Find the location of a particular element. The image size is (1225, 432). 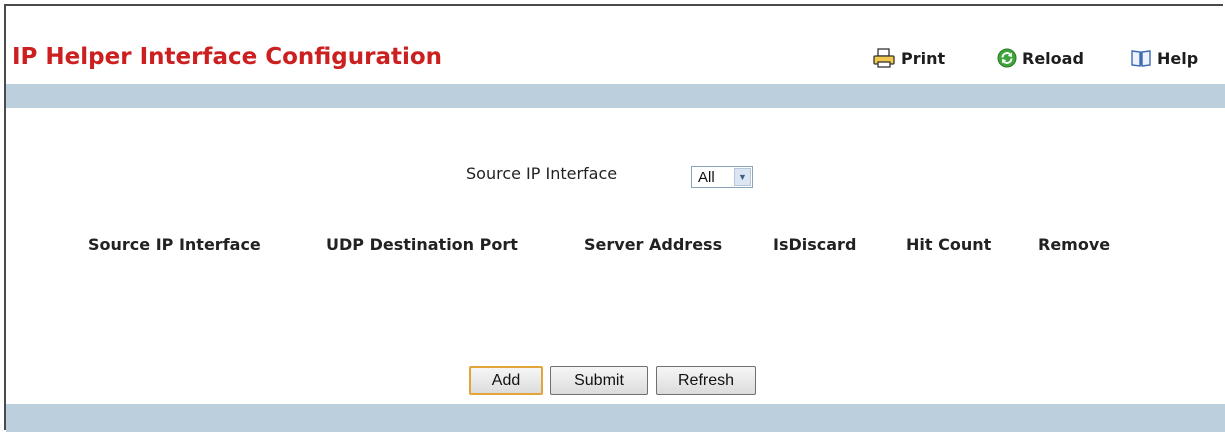

toolbar: Print Reload Help is located at coordinates (615, 61).